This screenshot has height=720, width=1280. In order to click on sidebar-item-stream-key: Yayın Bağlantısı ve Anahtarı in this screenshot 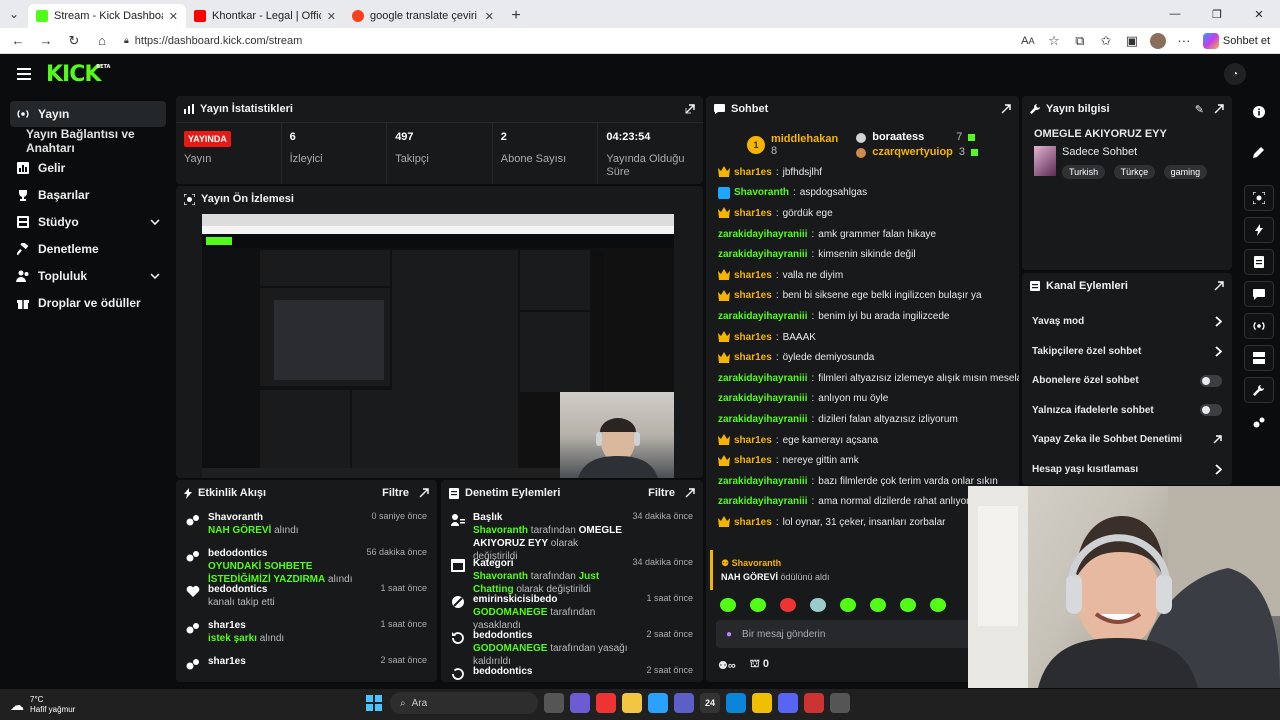, I will do `click(88, 141)`.